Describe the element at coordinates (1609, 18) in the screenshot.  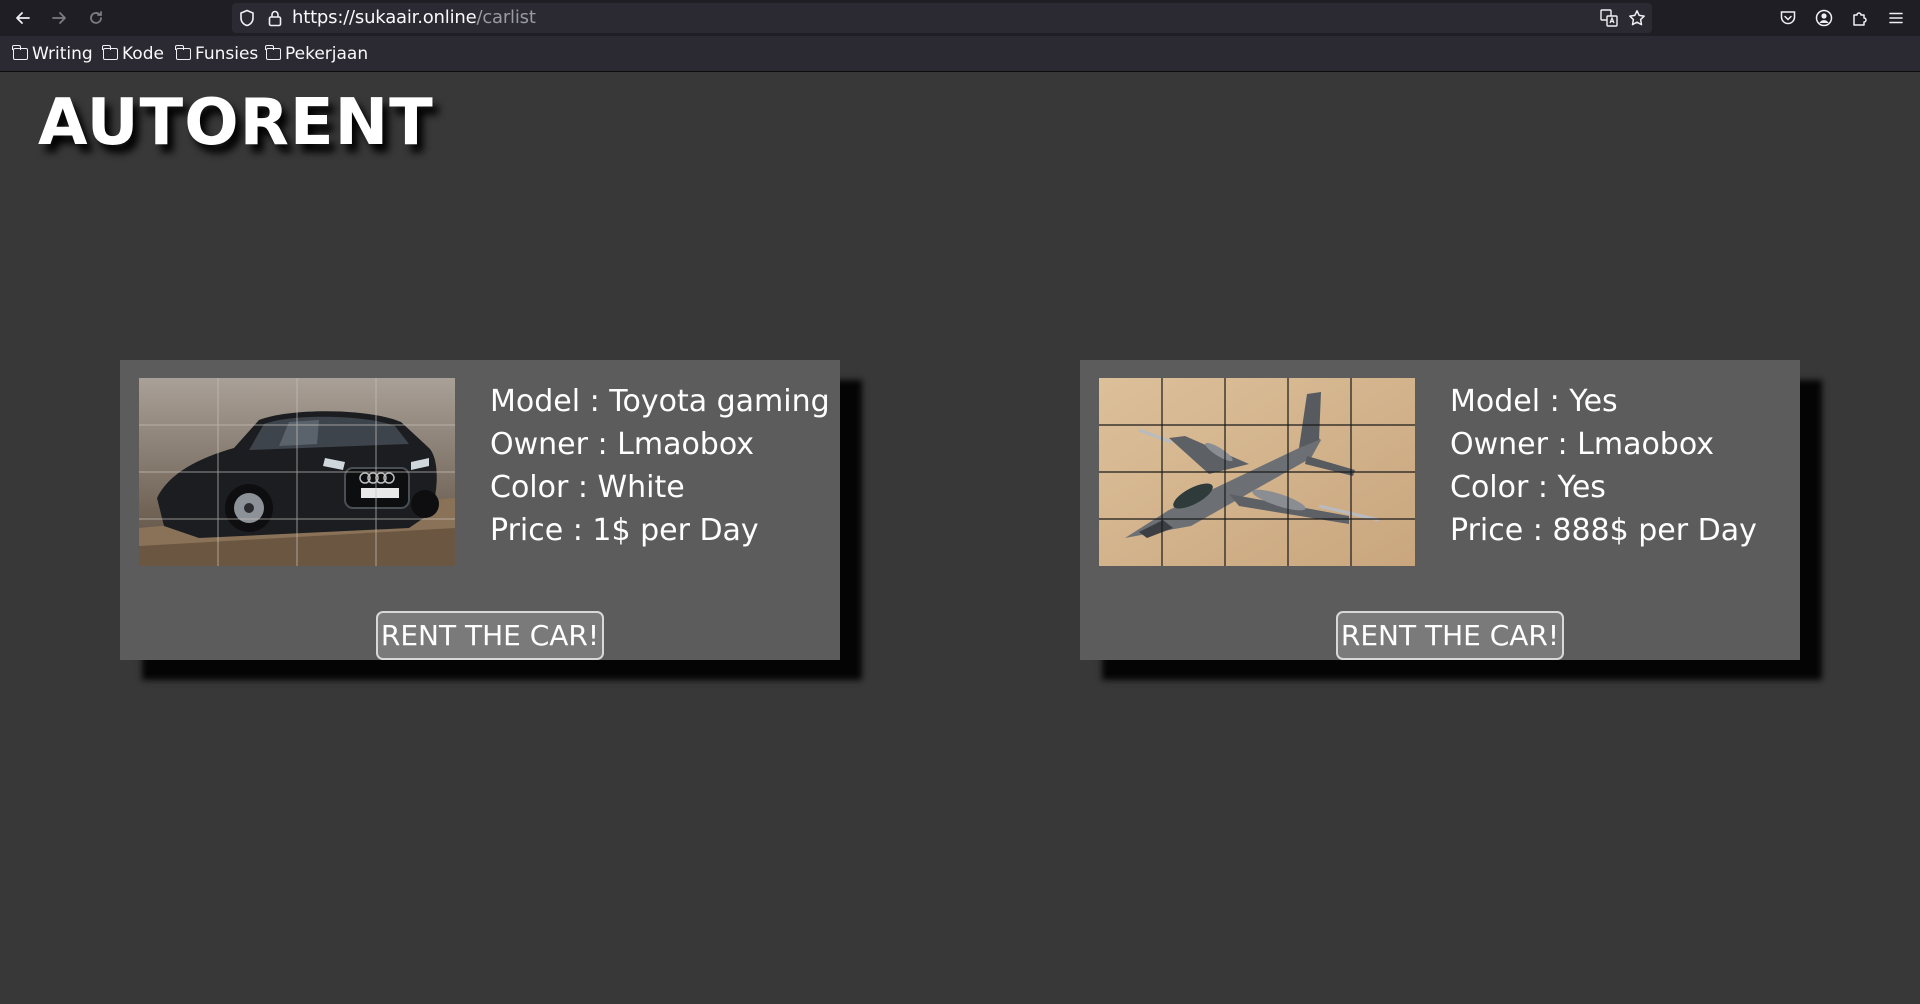
I see `translate-icon` at that location.